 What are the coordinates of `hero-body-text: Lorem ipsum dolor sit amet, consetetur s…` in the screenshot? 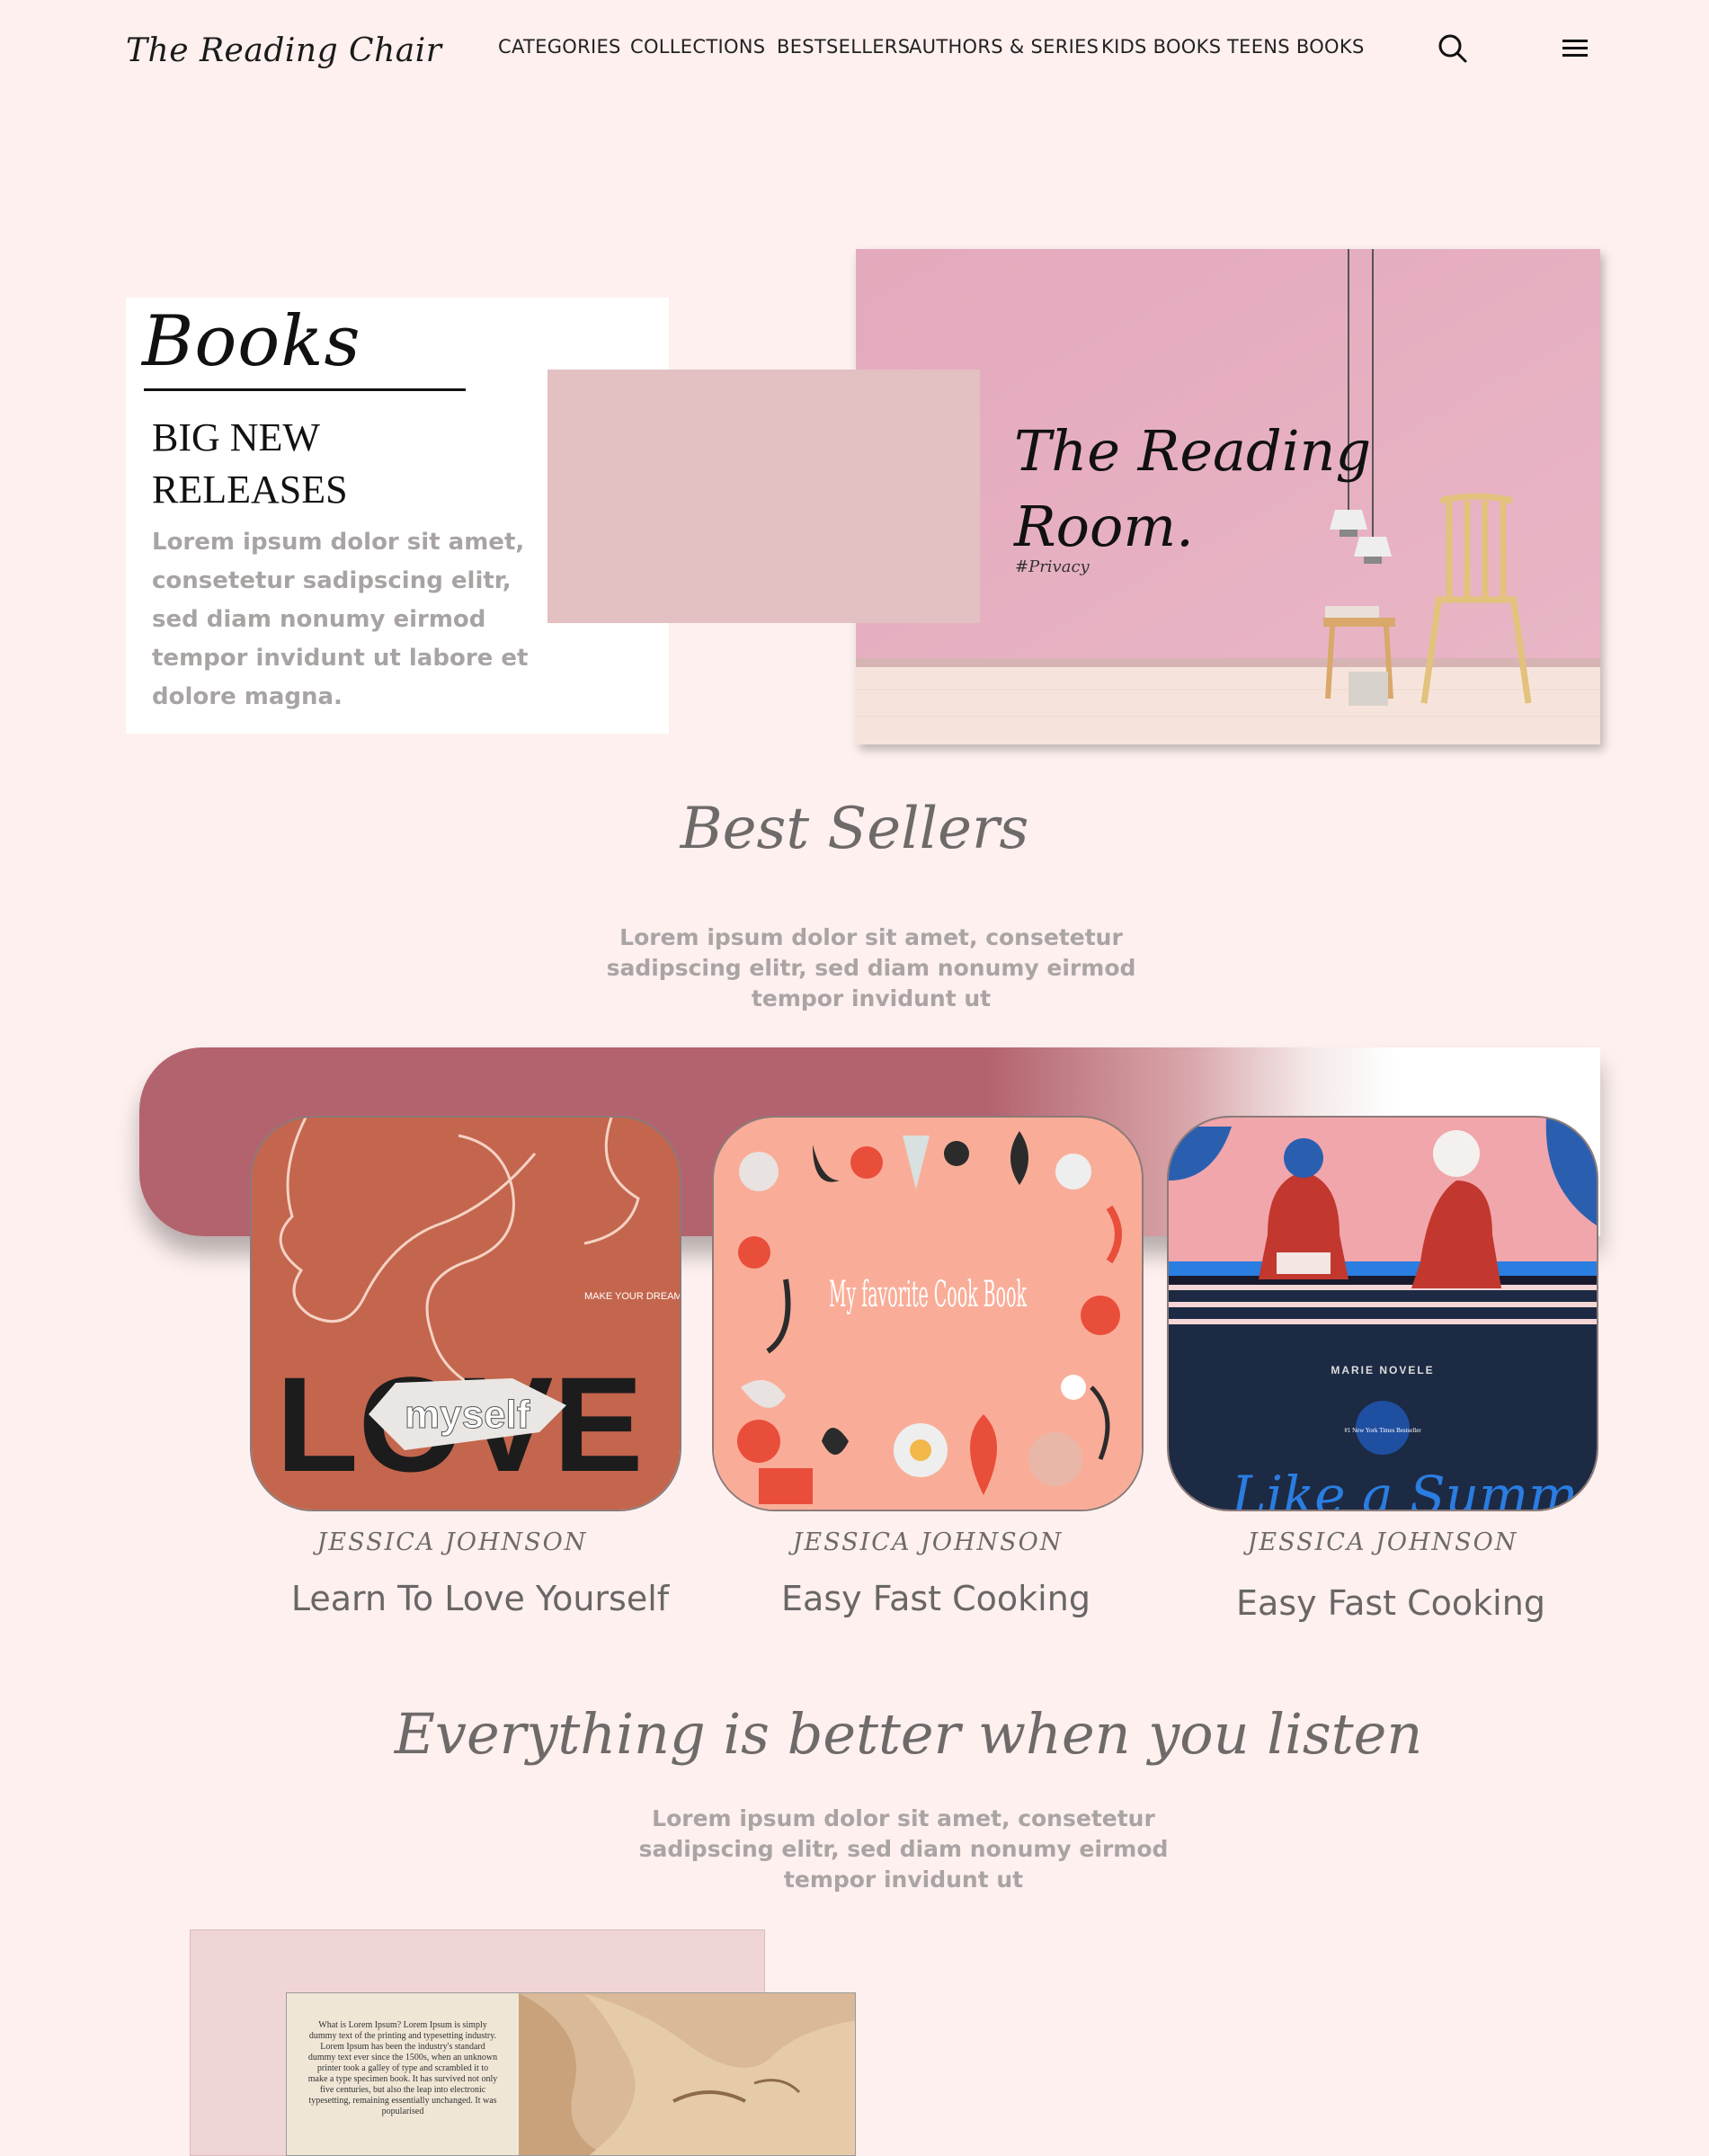 It's located at (340, 620).